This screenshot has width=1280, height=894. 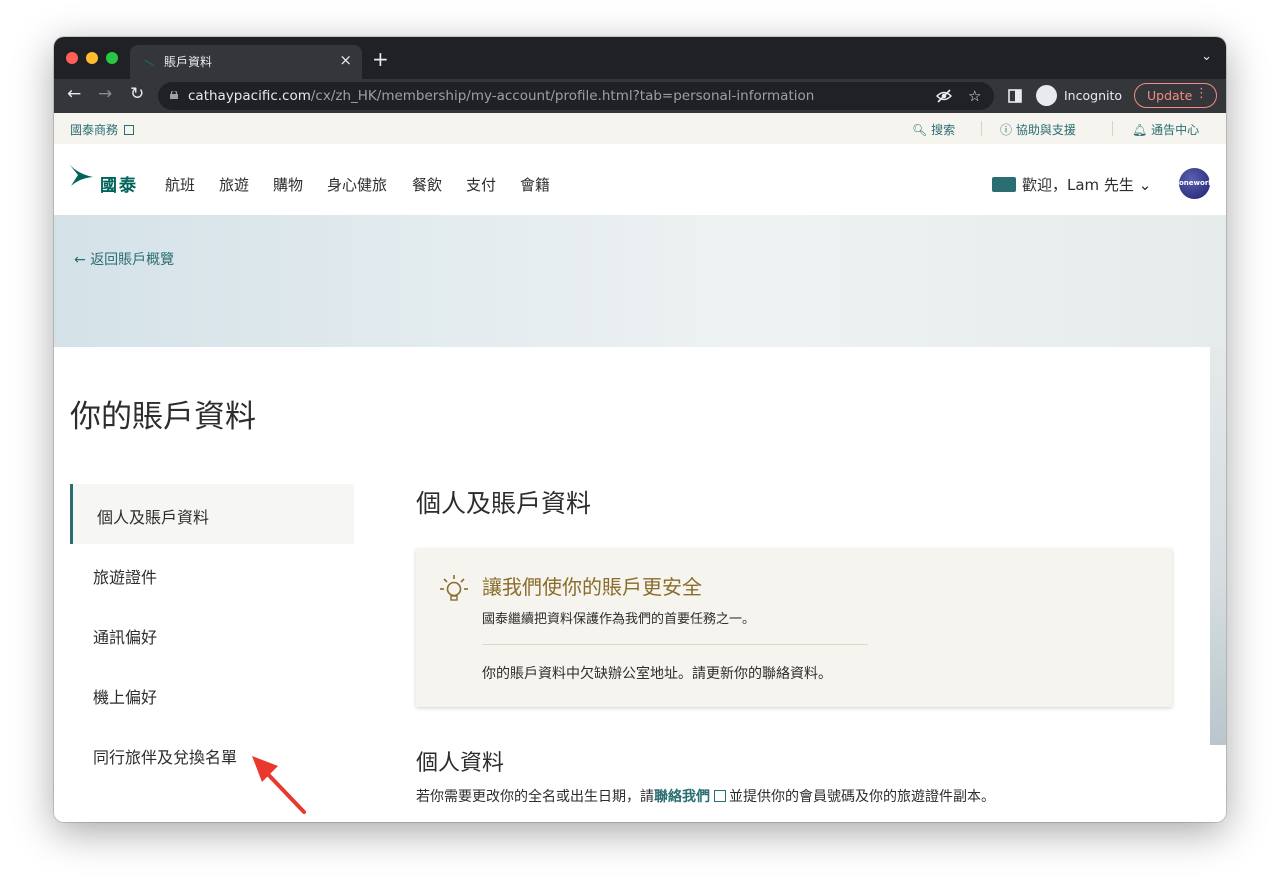 I want to click on nav-travel: 旅遊, so click(x=234, y=184).